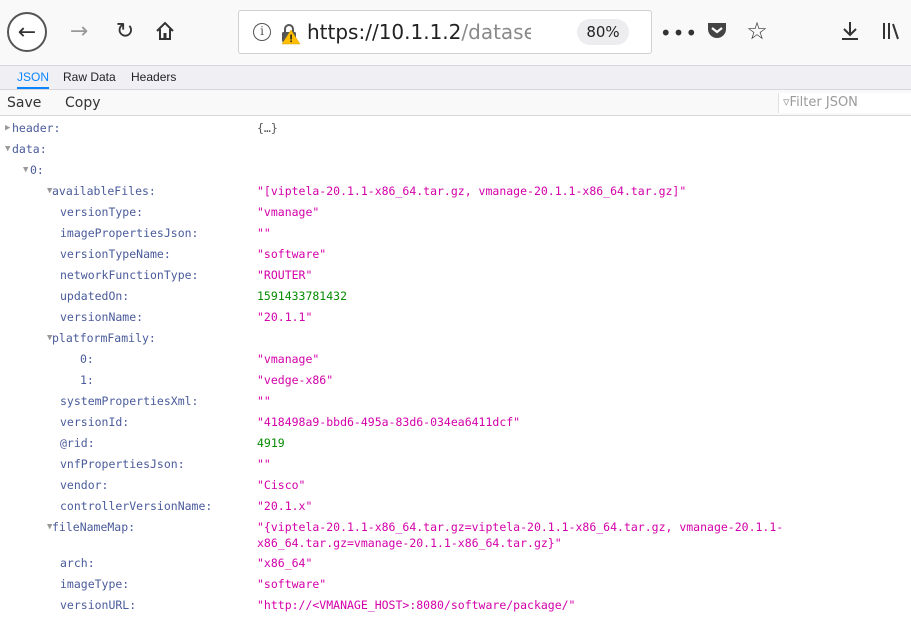 This screenshot has height=641, width=911. Describe the element at coordinates (389, 422) in the screenshot. I see `json-value: "418498a9-bbd6-495a-83d6-034ea6411dcf"` at that location.